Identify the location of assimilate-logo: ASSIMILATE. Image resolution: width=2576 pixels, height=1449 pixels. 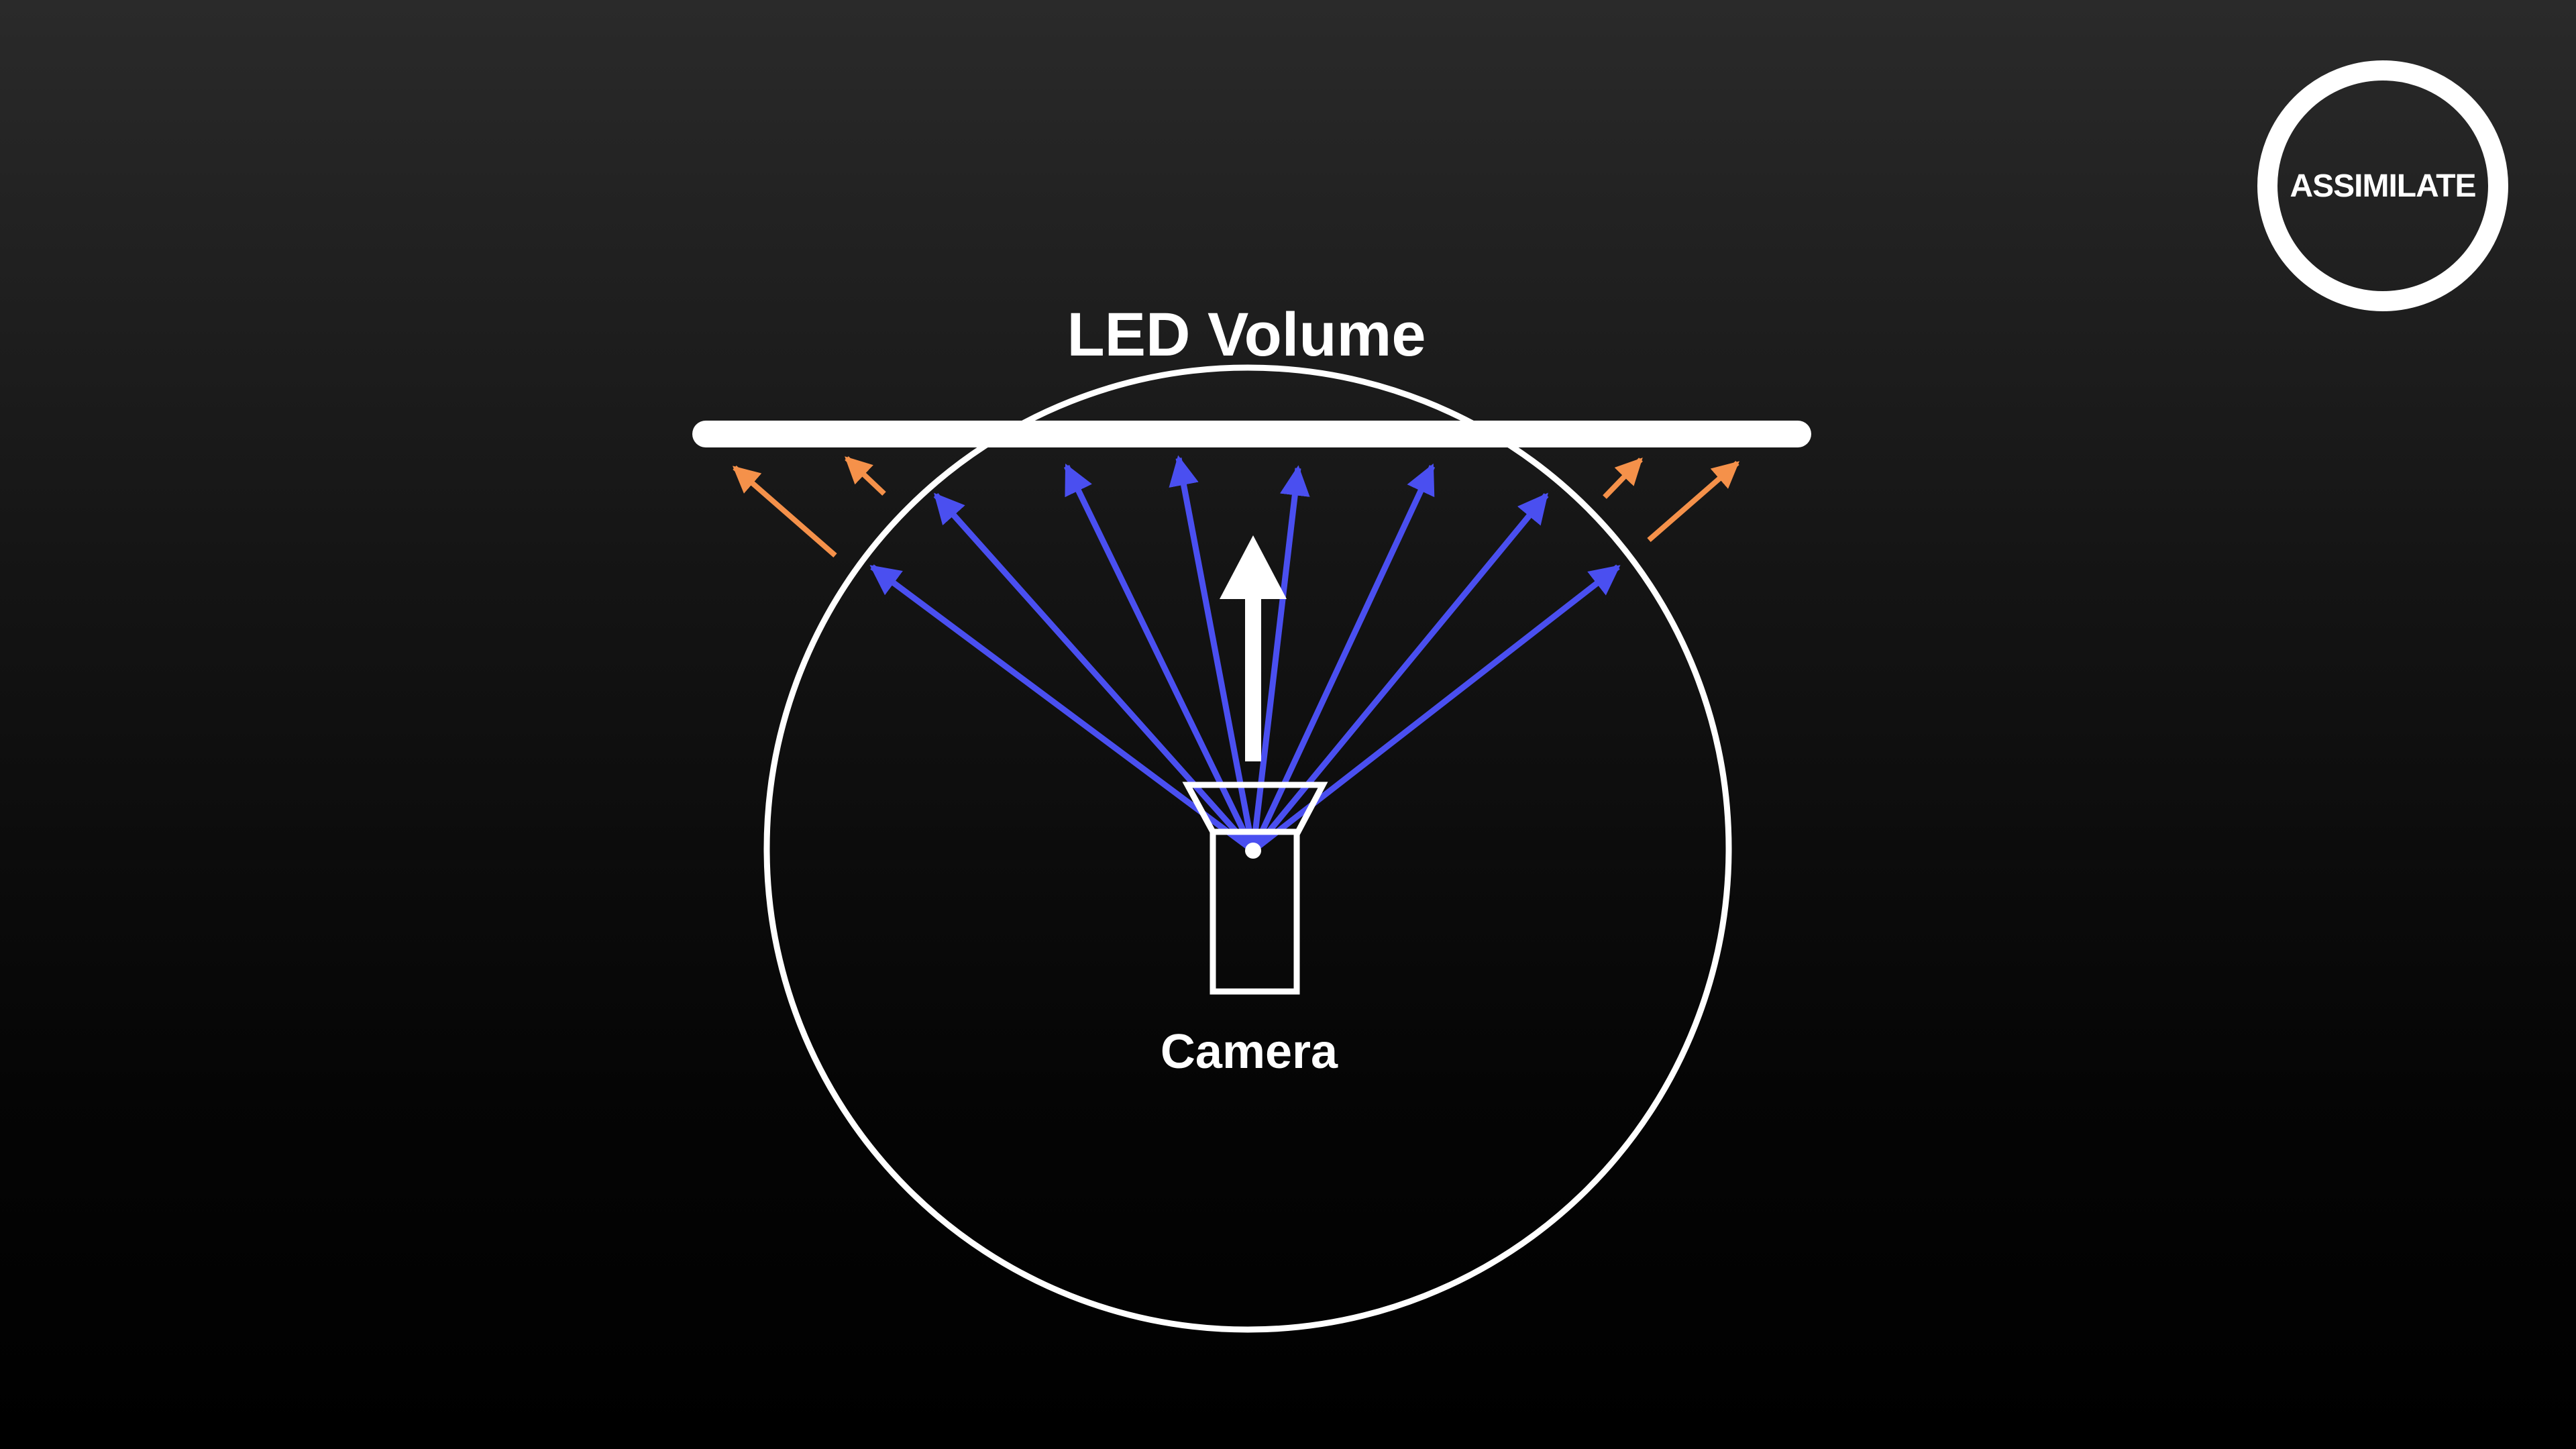
(2382, 185).